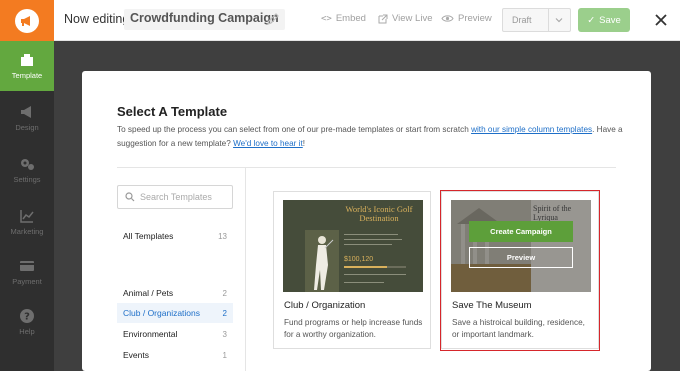  Describe the element at coordinates (359, 259) in the screenshot. I see `thumbnail-amount: $100,120` at that location.